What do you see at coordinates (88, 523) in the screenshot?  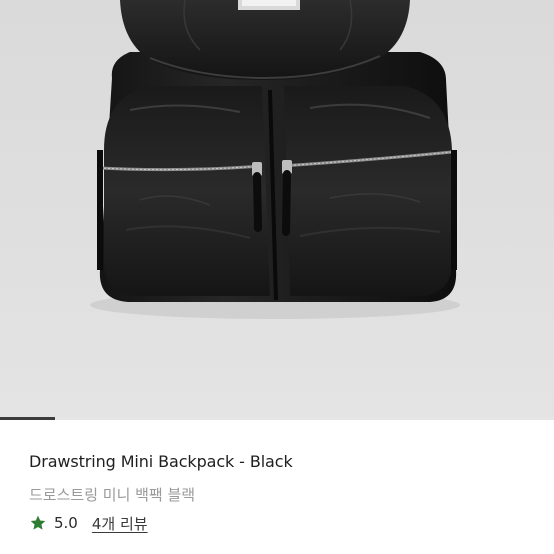 I see `rating-row: 5.0 4개 리뷰` at bounding box center [88, 523].